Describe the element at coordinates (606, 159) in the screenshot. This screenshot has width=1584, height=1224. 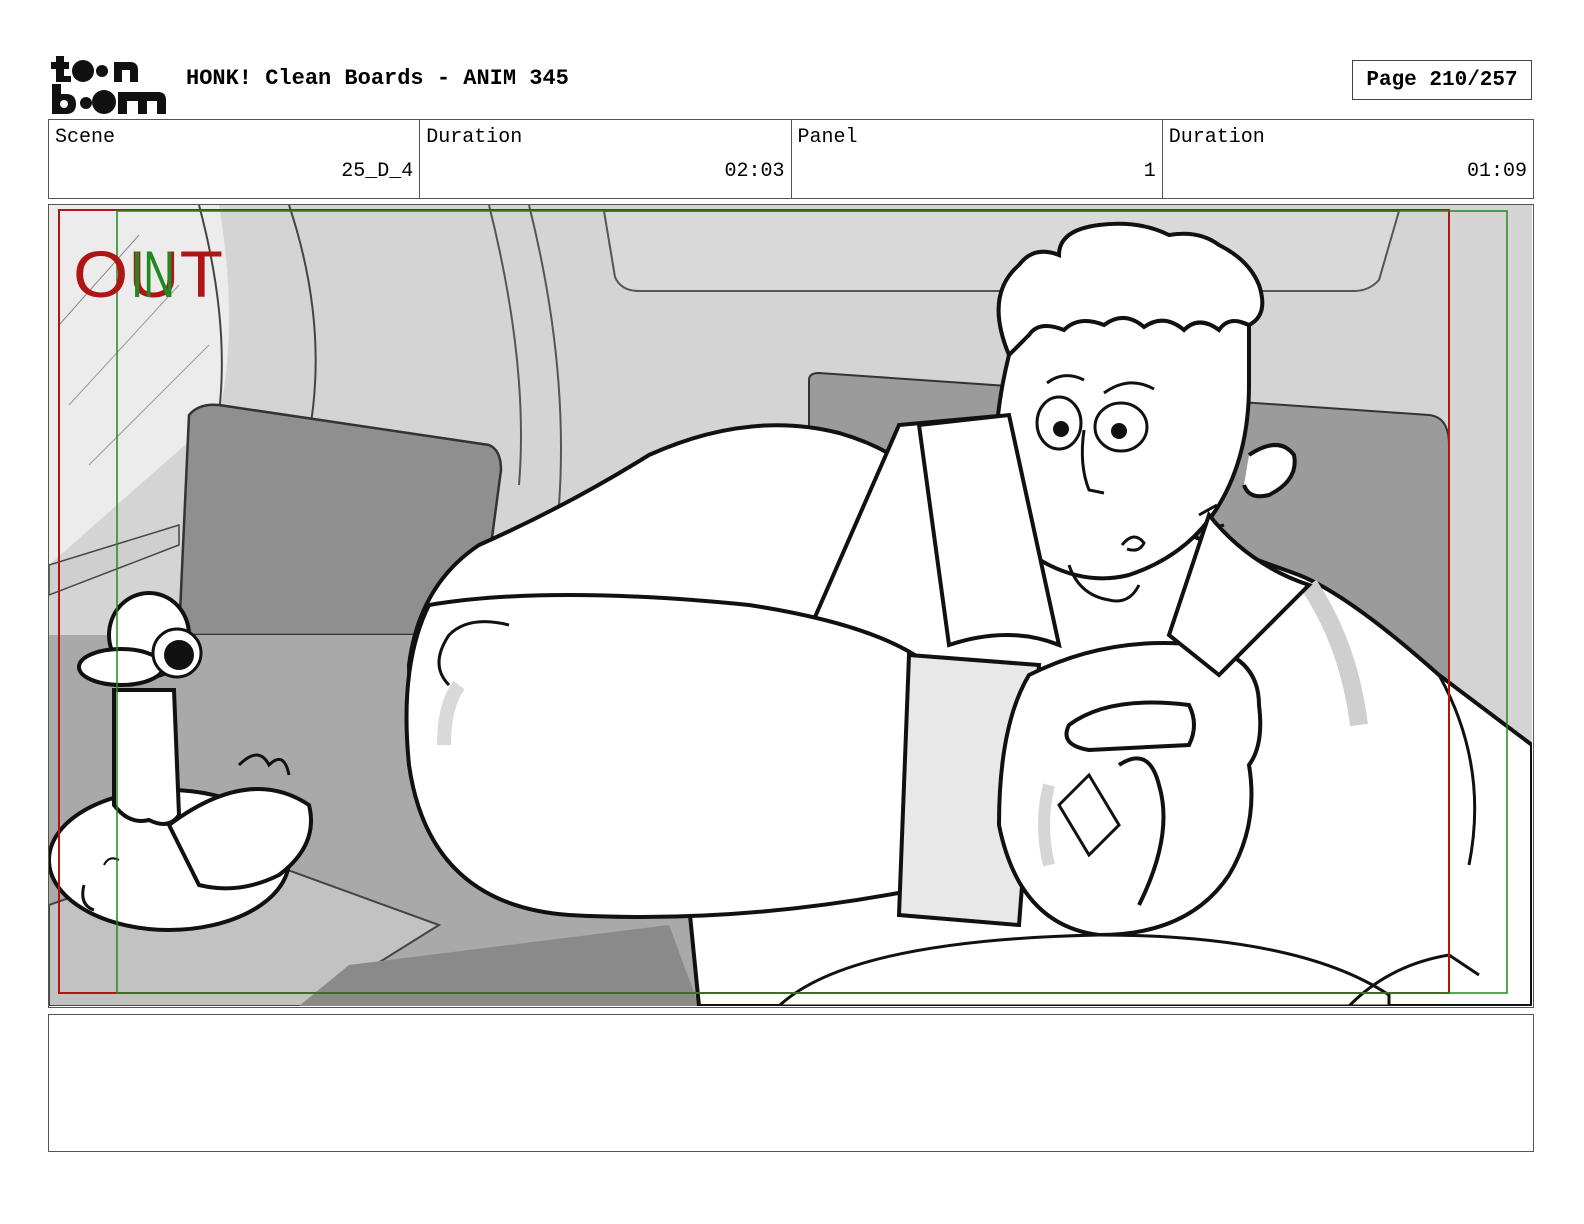
I see `scene-duration-cell: Duration 02:03` at that location.